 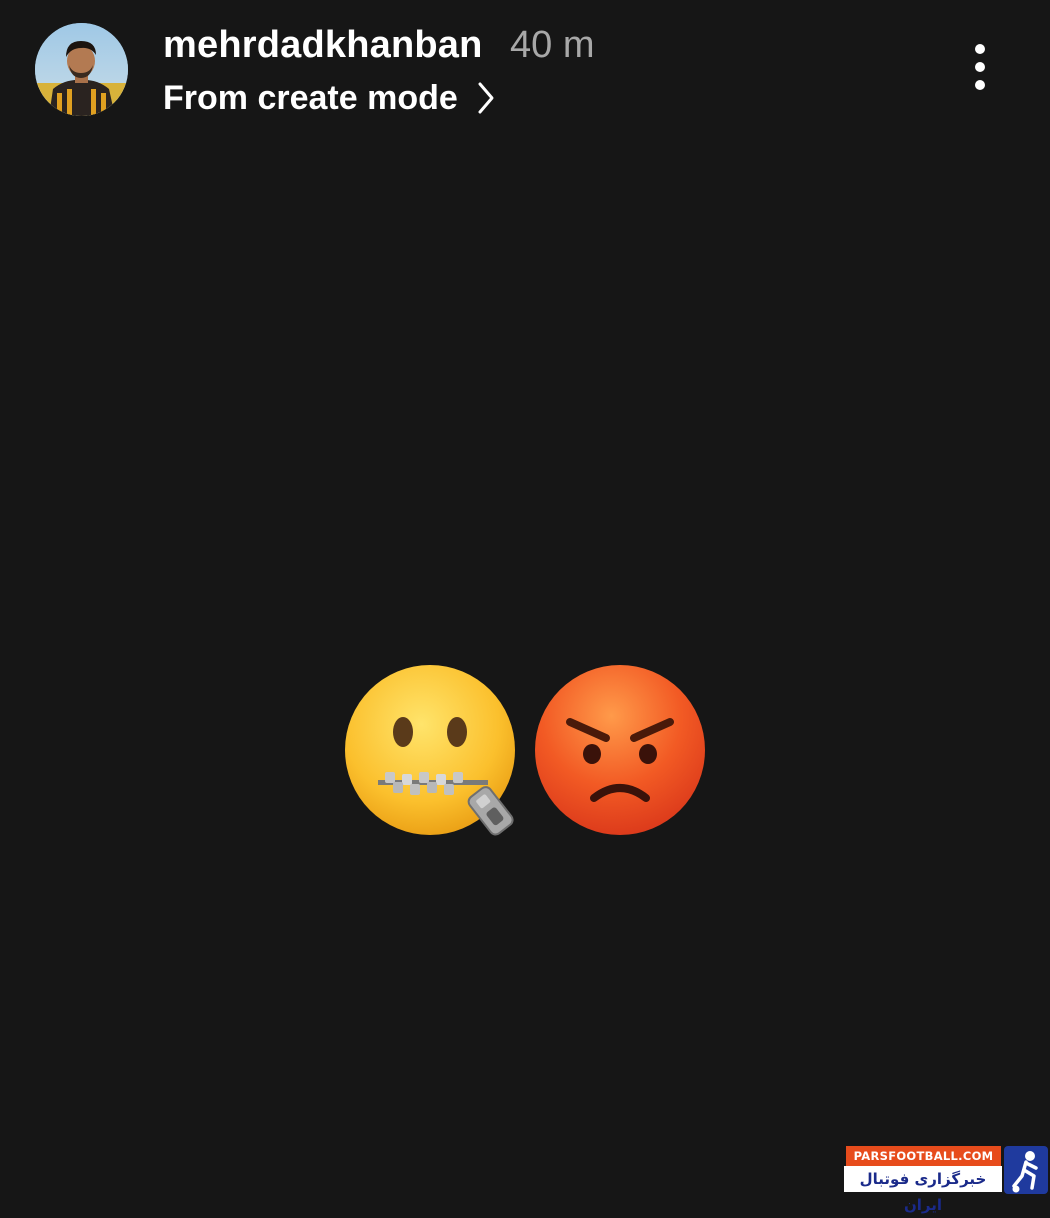 I want to click on football-player-icon, so click(x=1026, y=1170).